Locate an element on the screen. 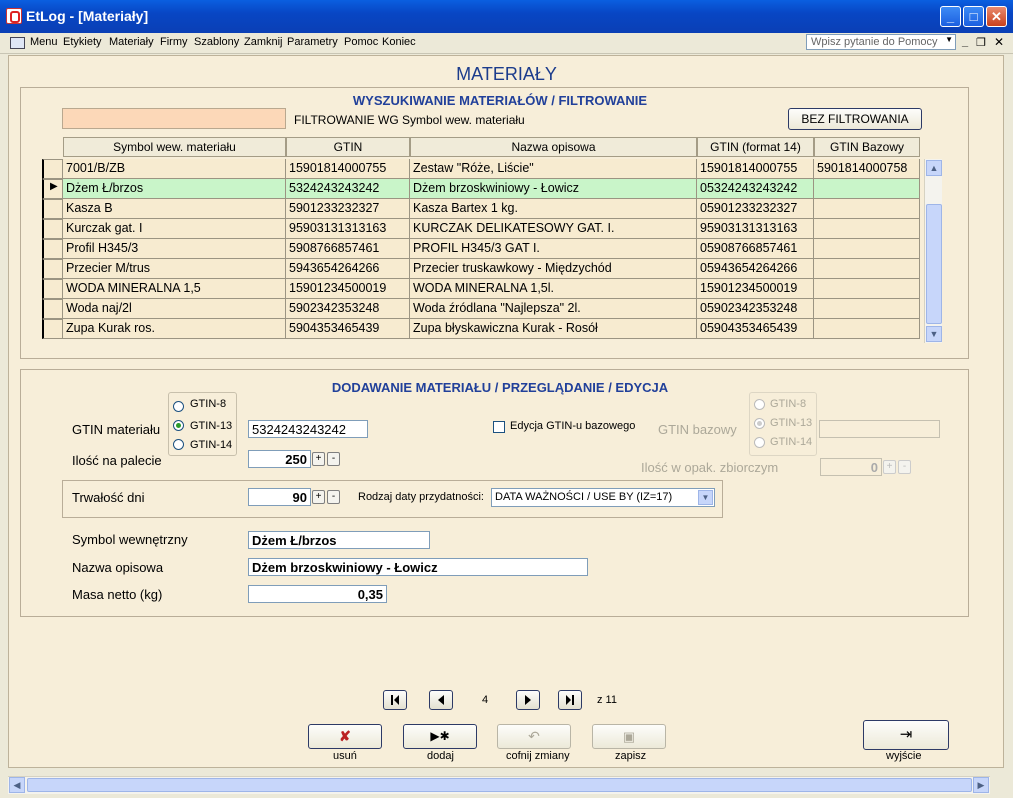  undo-button: ↶ is located at coordinates (534, 736).